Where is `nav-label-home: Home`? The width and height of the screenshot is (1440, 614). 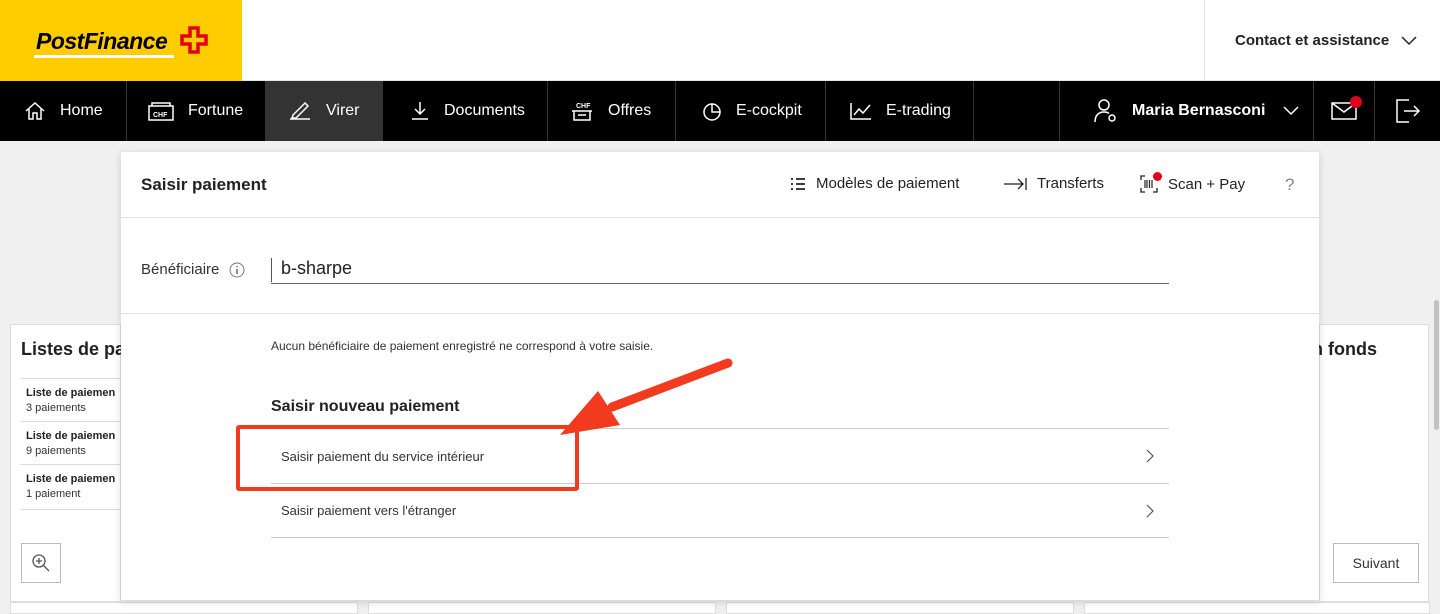 nav-label-home: Home is located at coordinates (81, 110).